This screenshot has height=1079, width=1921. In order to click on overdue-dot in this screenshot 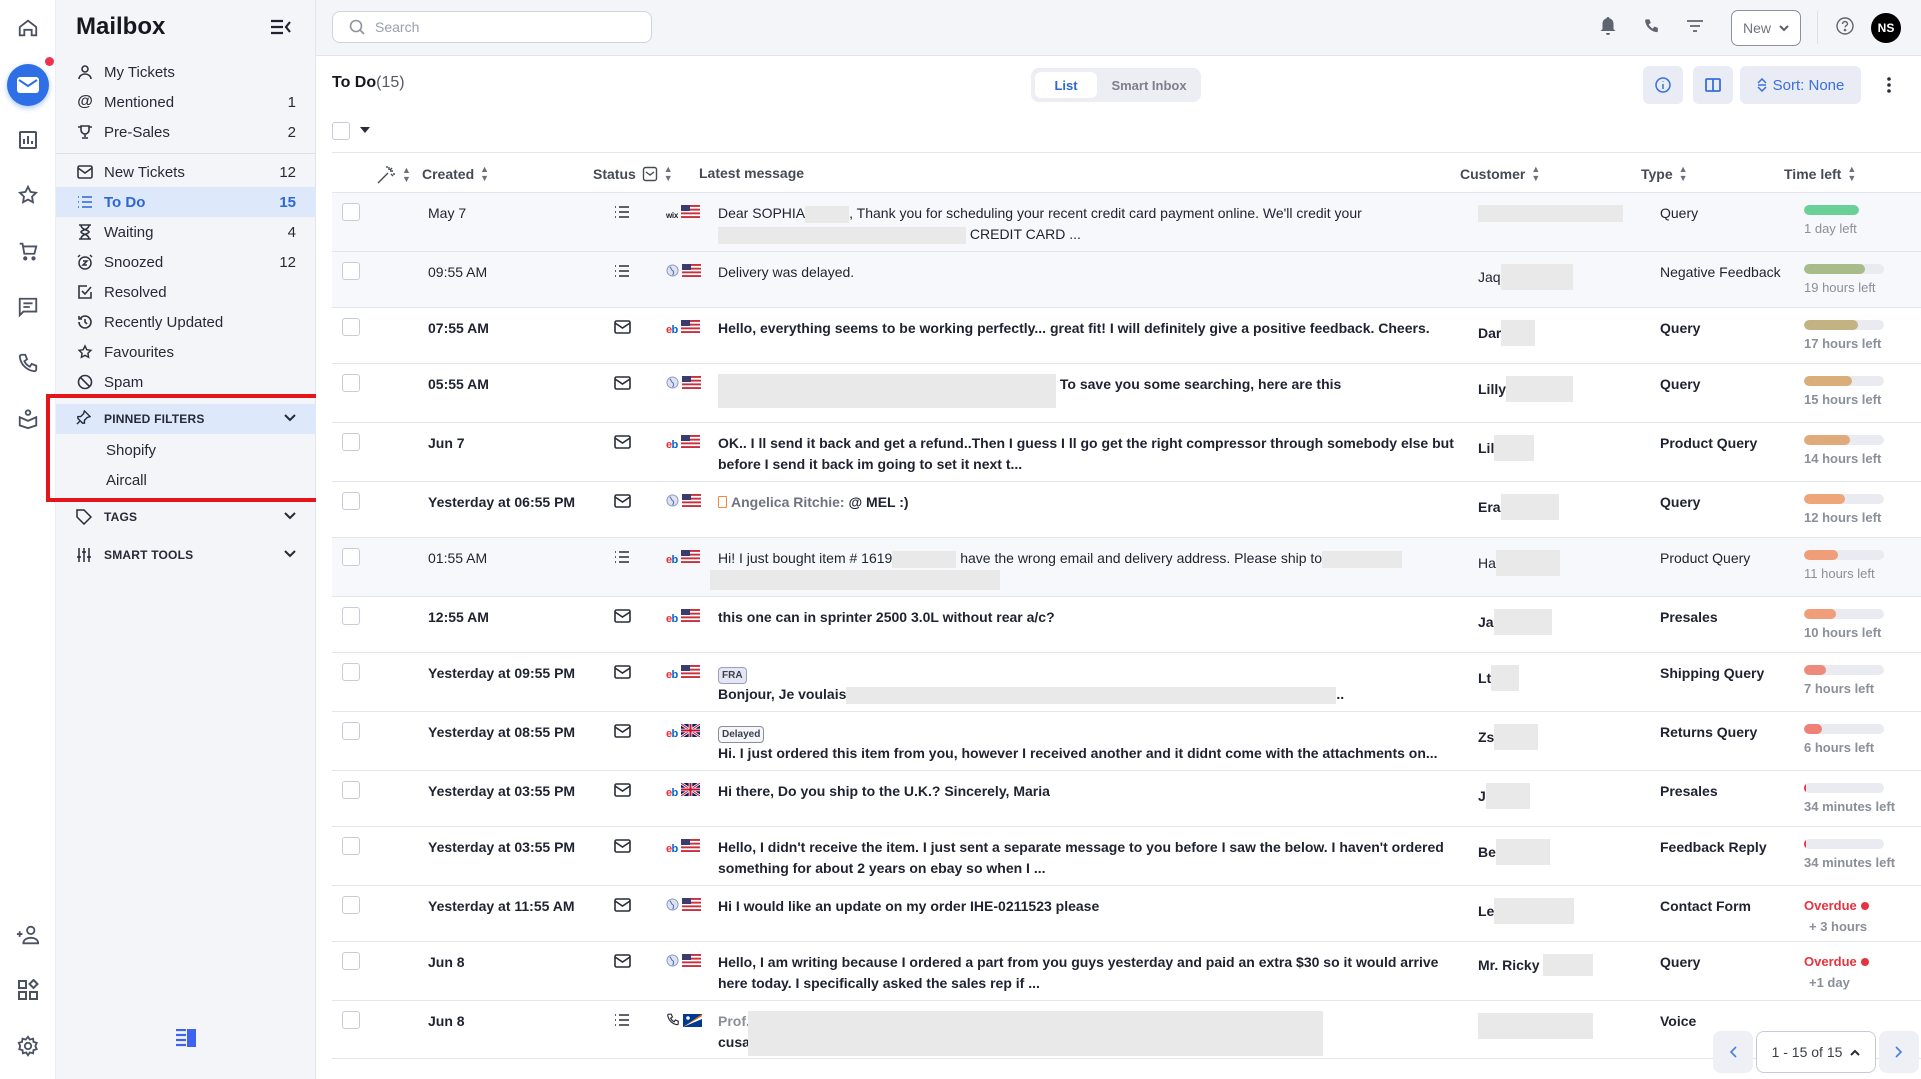, I will do `click(1864, 905)`.